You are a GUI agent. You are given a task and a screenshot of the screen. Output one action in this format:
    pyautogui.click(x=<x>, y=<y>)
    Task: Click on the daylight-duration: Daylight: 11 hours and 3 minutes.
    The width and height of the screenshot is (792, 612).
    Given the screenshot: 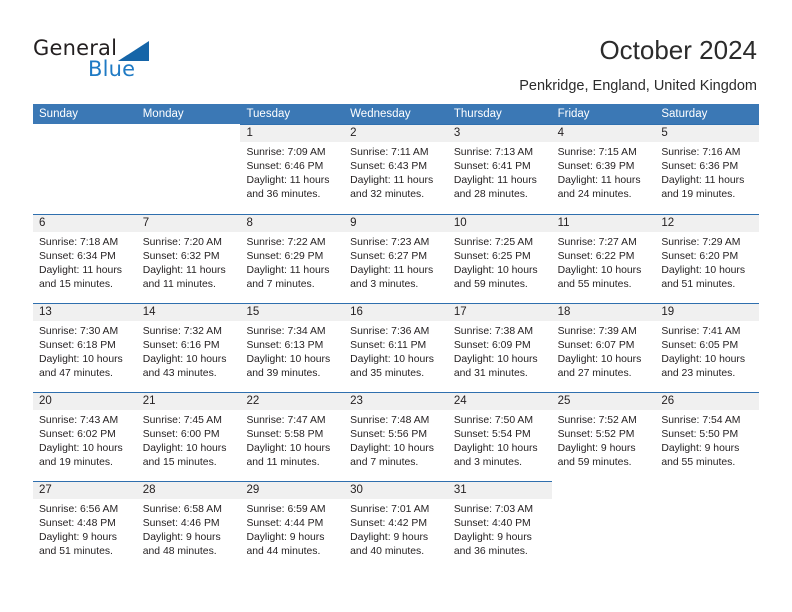 What is the action you would take?
    pyautogui.click(x=392, y=277)
    